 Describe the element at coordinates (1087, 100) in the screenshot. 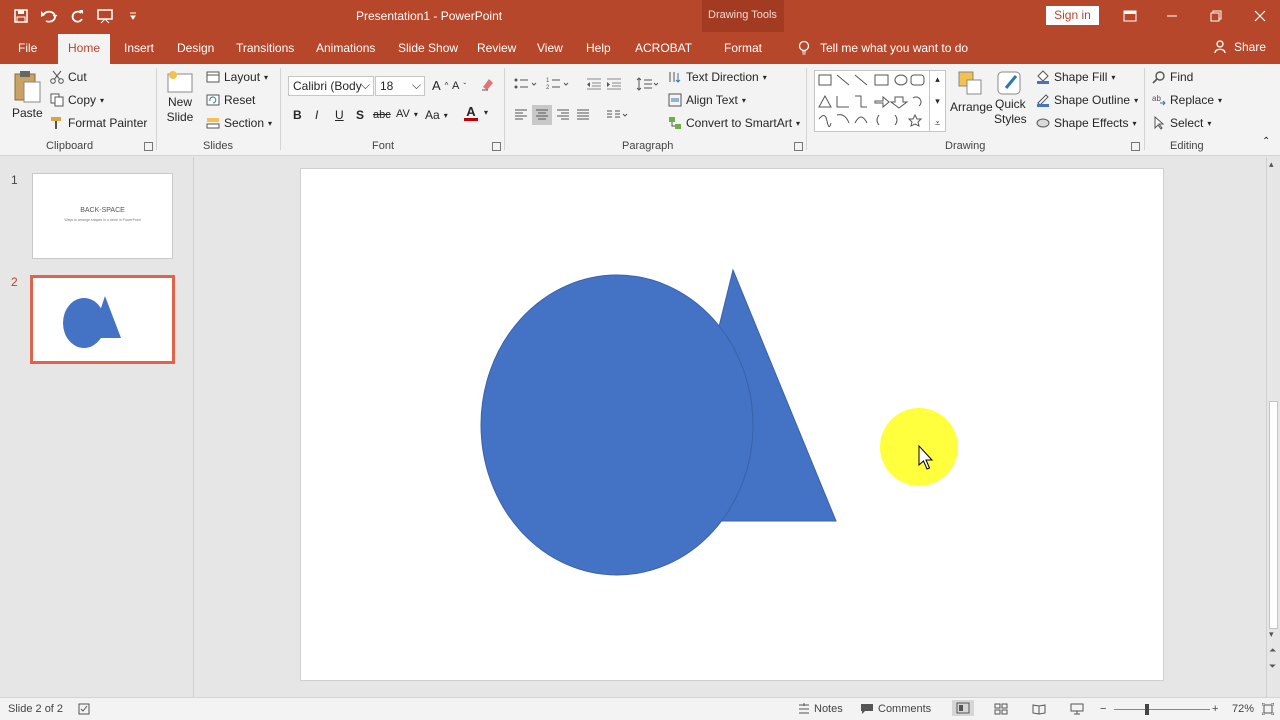

I see `shape-outline-button: Shape Outline ▾` at that location.